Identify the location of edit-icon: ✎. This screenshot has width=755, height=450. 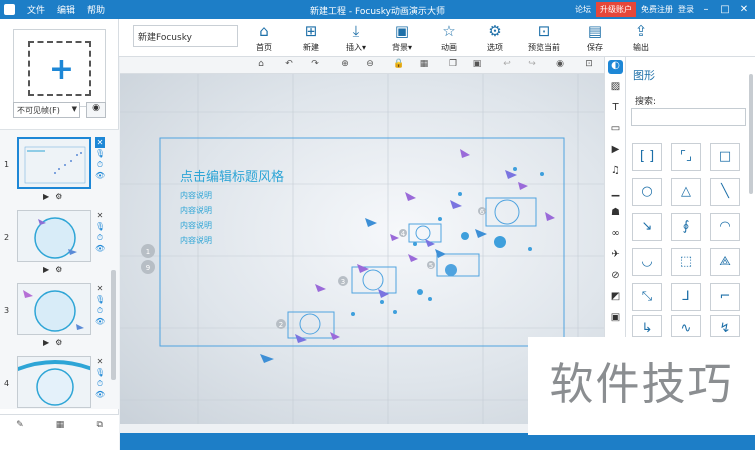
(20, 435).